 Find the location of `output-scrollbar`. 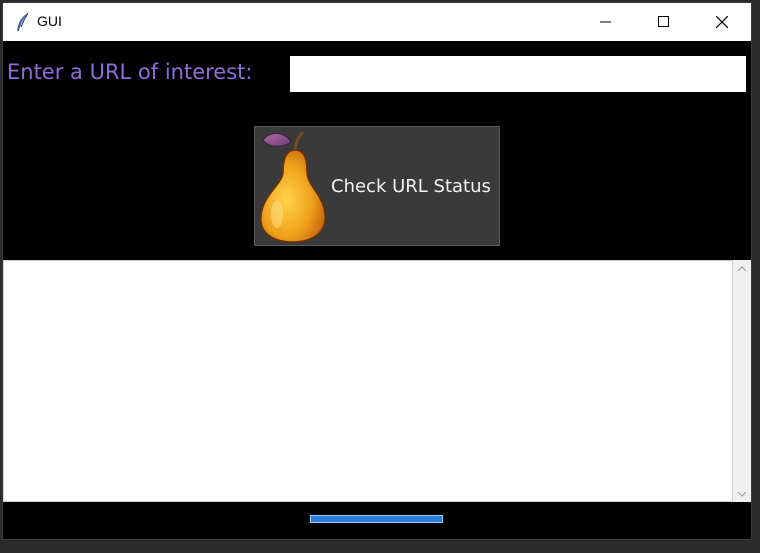

output-scrollbar is located at coordinates (742, 381).